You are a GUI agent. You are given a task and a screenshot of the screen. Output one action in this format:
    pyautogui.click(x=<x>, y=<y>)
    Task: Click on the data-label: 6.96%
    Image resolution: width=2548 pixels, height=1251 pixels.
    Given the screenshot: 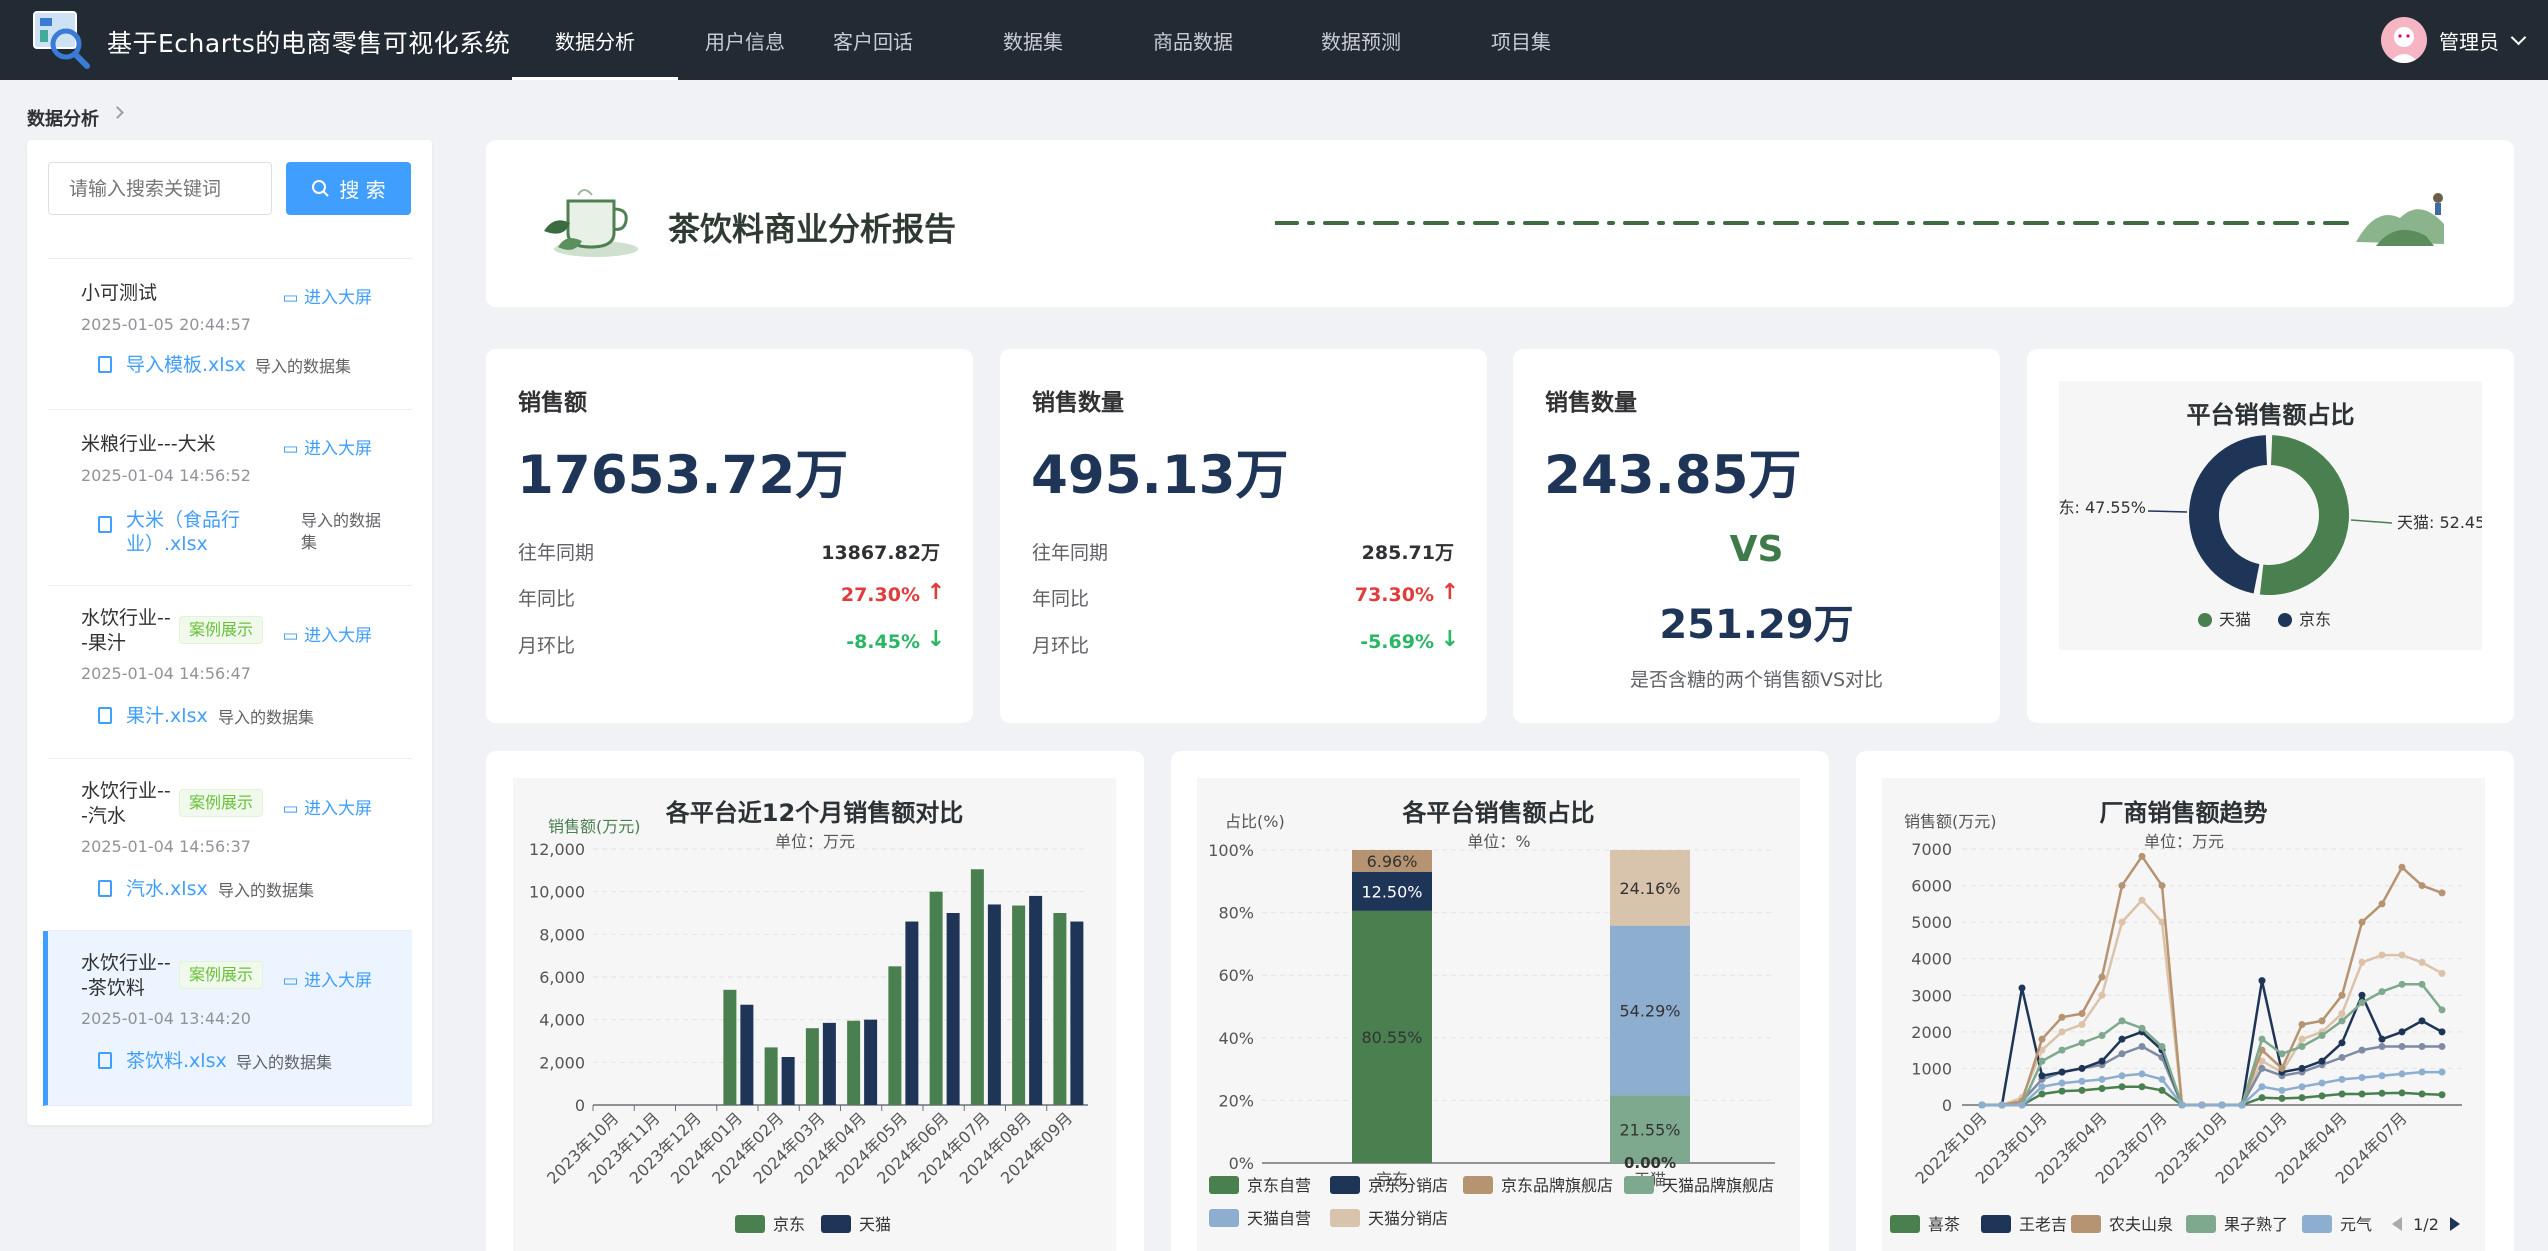 What is the action you would take?
    pyautogui.click(x=1392, y=861)
    